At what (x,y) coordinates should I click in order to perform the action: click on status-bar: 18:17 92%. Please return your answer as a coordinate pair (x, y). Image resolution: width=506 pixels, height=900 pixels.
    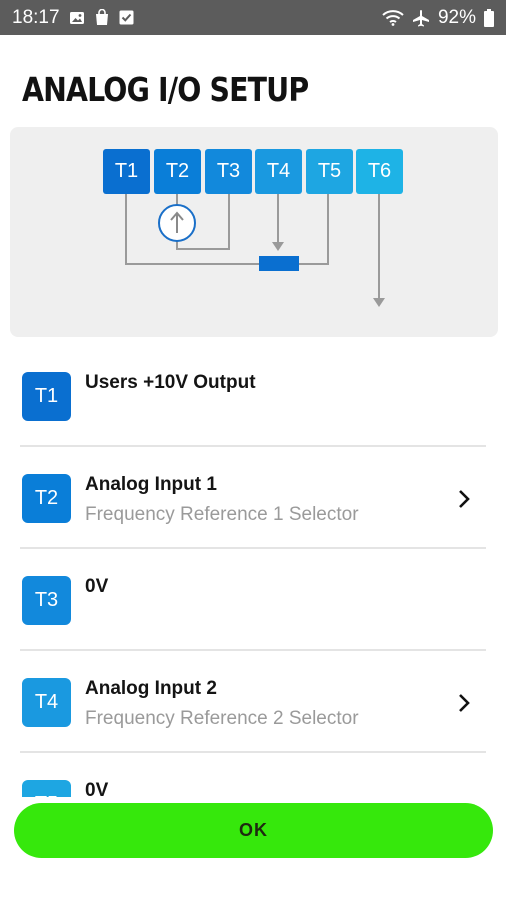
    Looking at the image, I should click on (253, 17).